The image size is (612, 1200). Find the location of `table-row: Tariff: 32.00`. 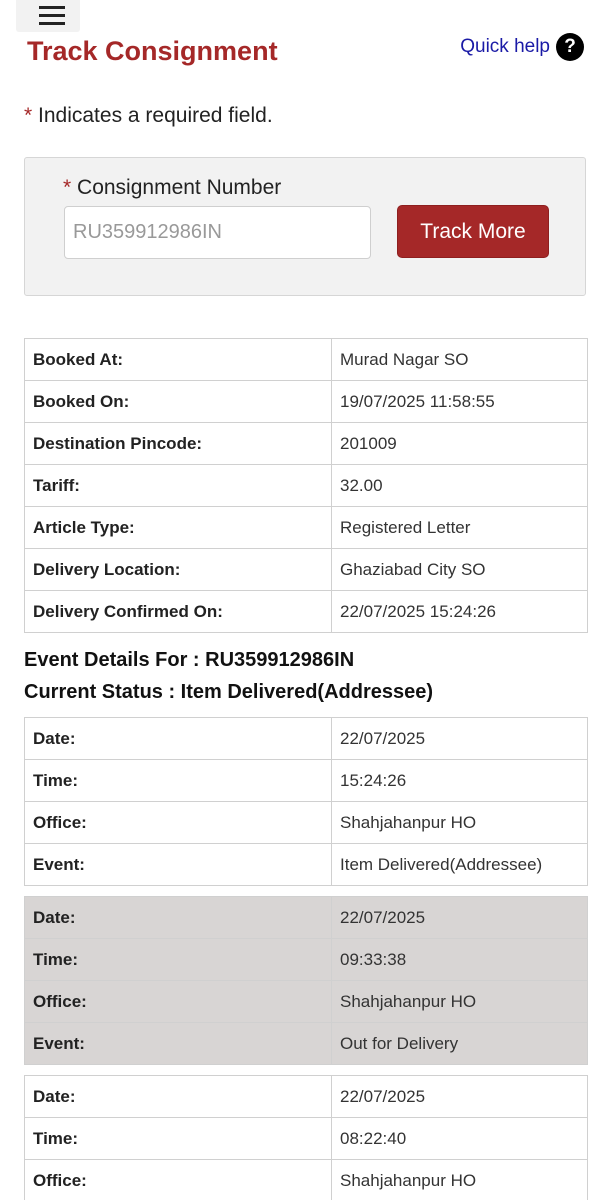

table-row: Tariff: 32.00 is located at coordinates (306, 485).